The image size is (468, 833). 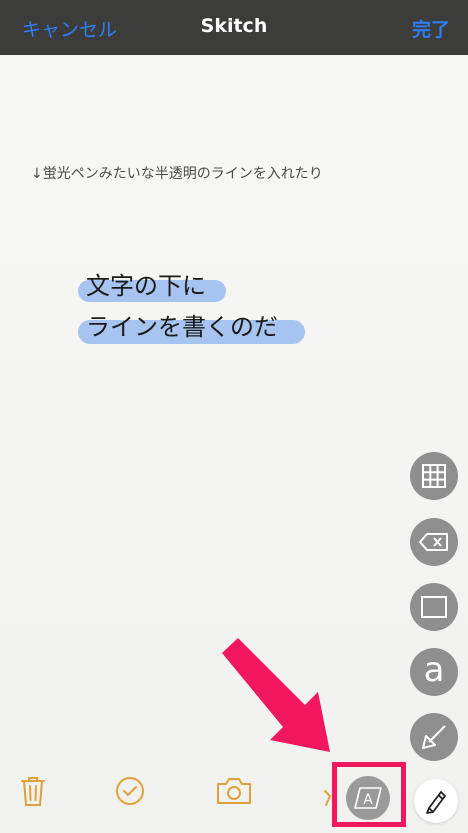 I want to click on app-title: Skitch, so click(x=234, y=26).